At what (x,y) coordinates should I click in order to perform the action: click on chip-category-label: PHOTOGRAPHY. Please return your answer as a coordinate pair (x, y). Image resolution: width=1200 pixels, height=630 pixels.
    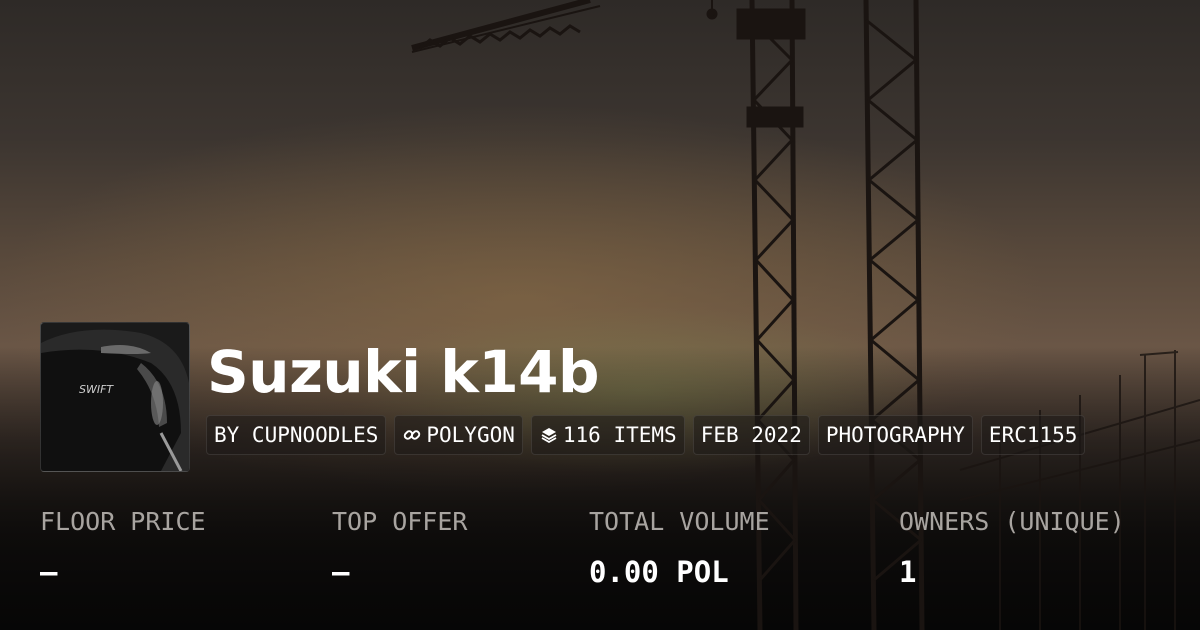
    Looking at the image, I should click on (895, 435).